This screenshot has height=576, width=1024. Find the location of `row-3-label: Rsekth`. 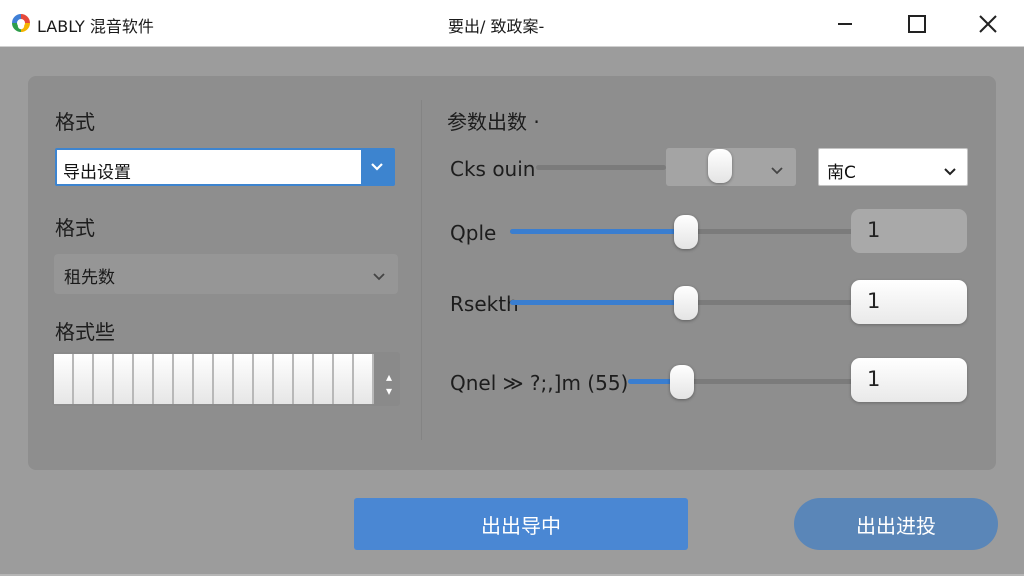

row-3-label: Rsekth is located at coordinates (484, 304).